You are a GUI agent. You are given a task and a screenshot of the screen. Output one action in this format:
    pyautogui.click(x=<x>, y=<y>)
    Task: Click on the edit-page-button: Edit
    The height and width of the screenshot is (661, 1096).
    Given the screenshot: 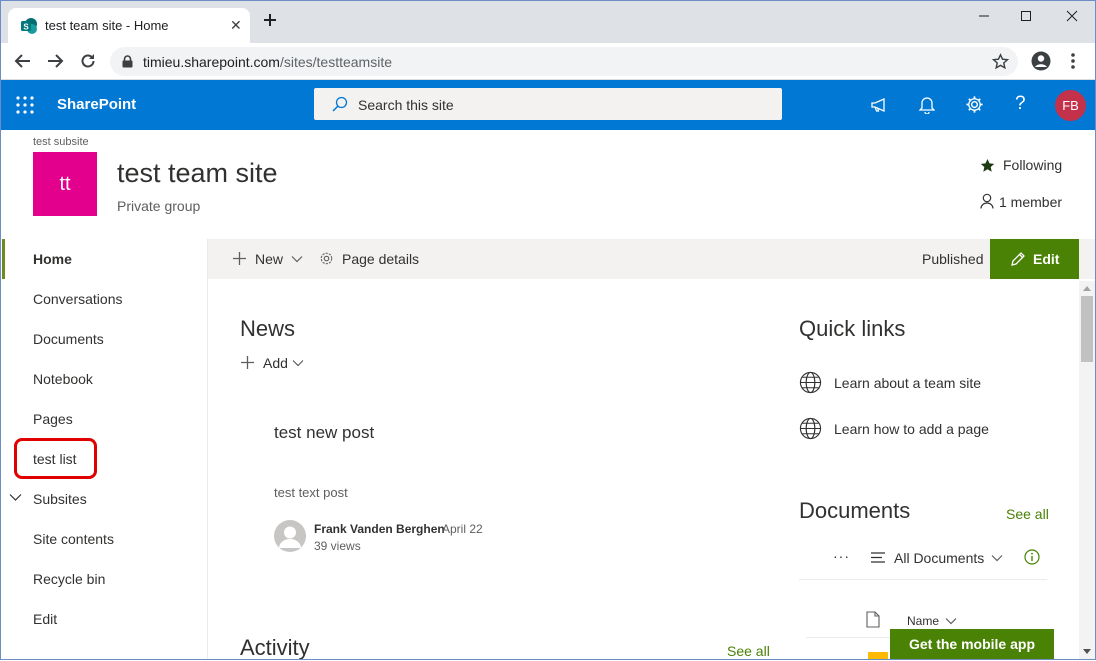 What is the action you would take?
    pyautogui.click(x=1034, y=259)
    